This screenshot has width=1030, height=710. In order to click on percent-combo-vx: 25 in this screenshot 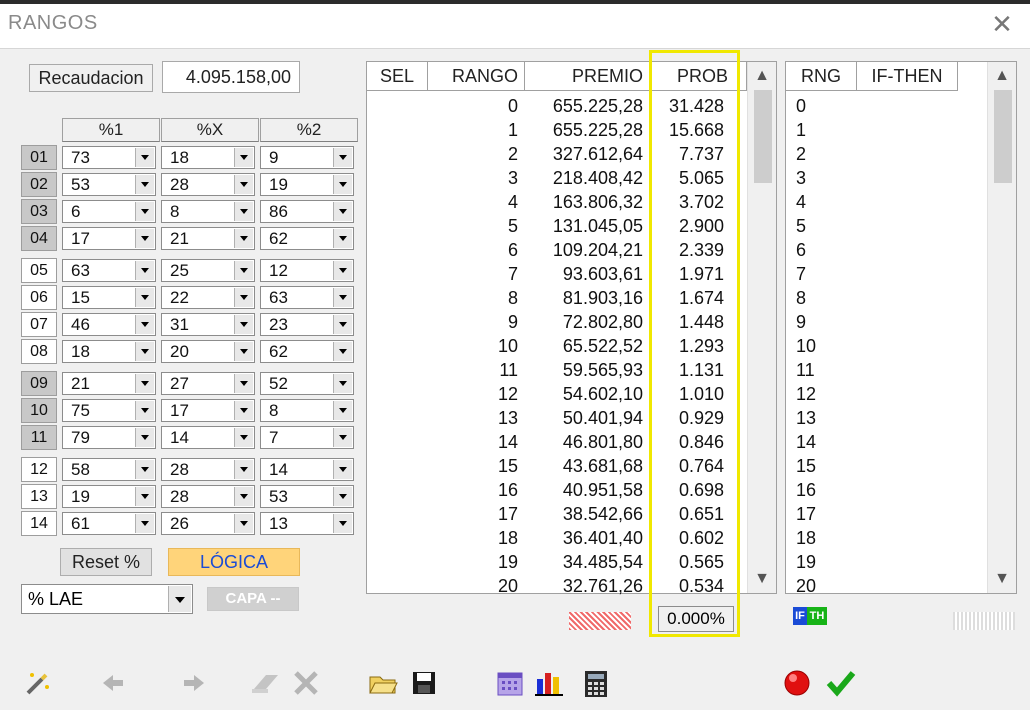, I will do `click(208, 270)`.